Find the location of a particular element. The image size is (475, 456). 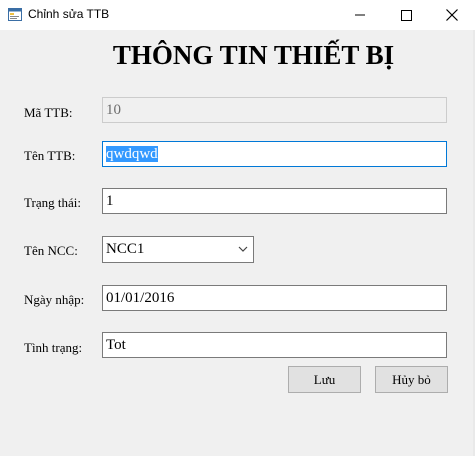

minimize-button is located at coordinates (360, 15).